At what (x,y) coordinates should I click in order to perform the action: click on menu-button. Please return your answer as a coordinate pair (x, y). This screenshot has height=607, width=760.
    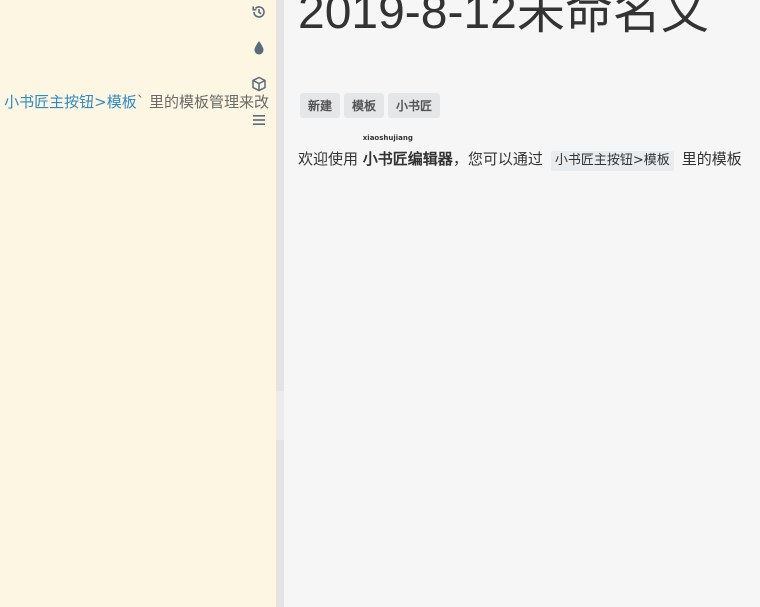
    Looking at the image, I should click on (259, 120).